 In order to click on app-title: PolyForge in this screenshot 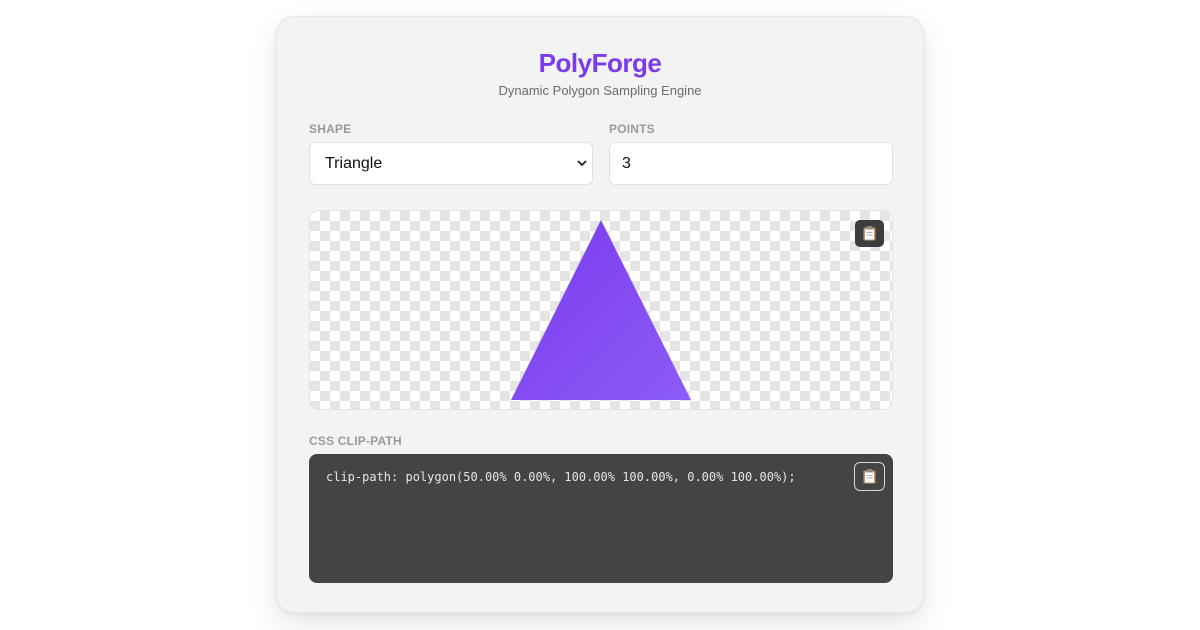, I will do `click(600, 63)`.